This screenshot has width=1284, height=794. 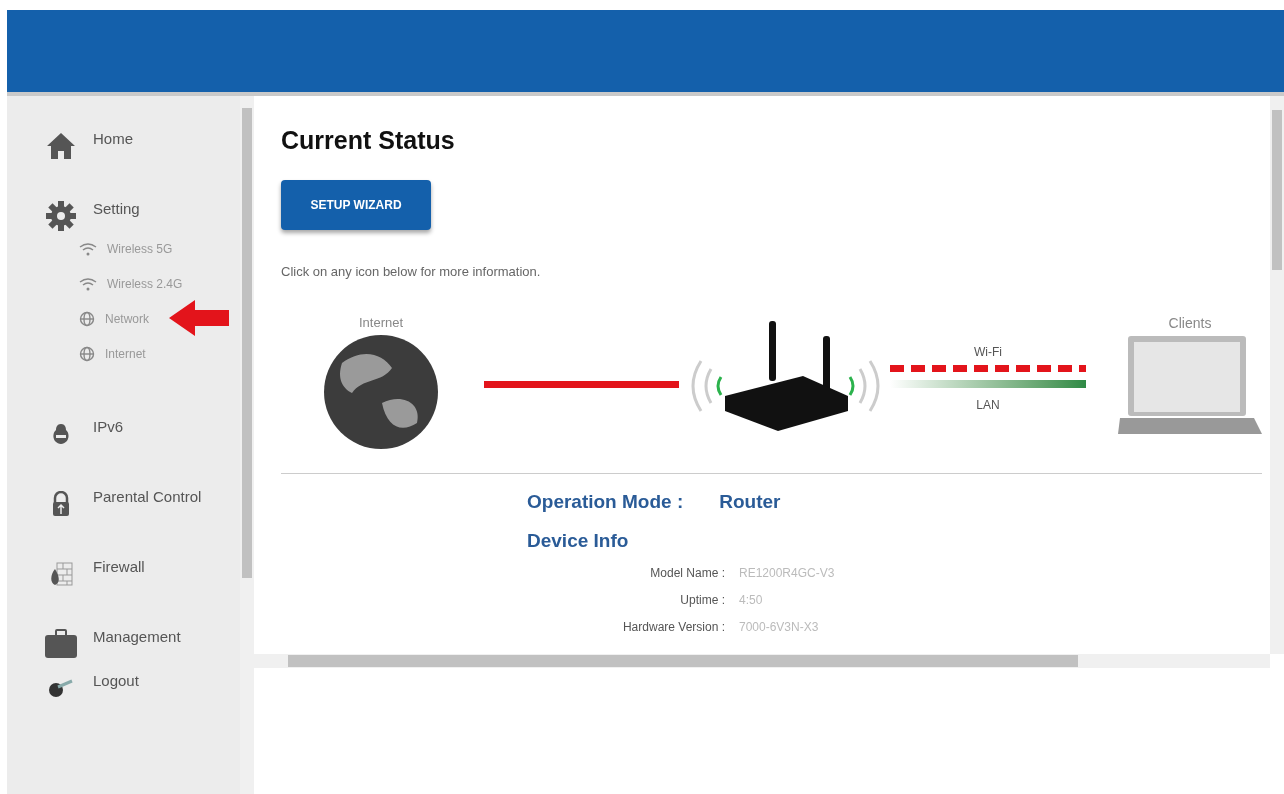 What do you see at coordinates (988, 352) in the screenshot?
I see `wifi-label: Wi-Fi` at bounding box center [988, 352].